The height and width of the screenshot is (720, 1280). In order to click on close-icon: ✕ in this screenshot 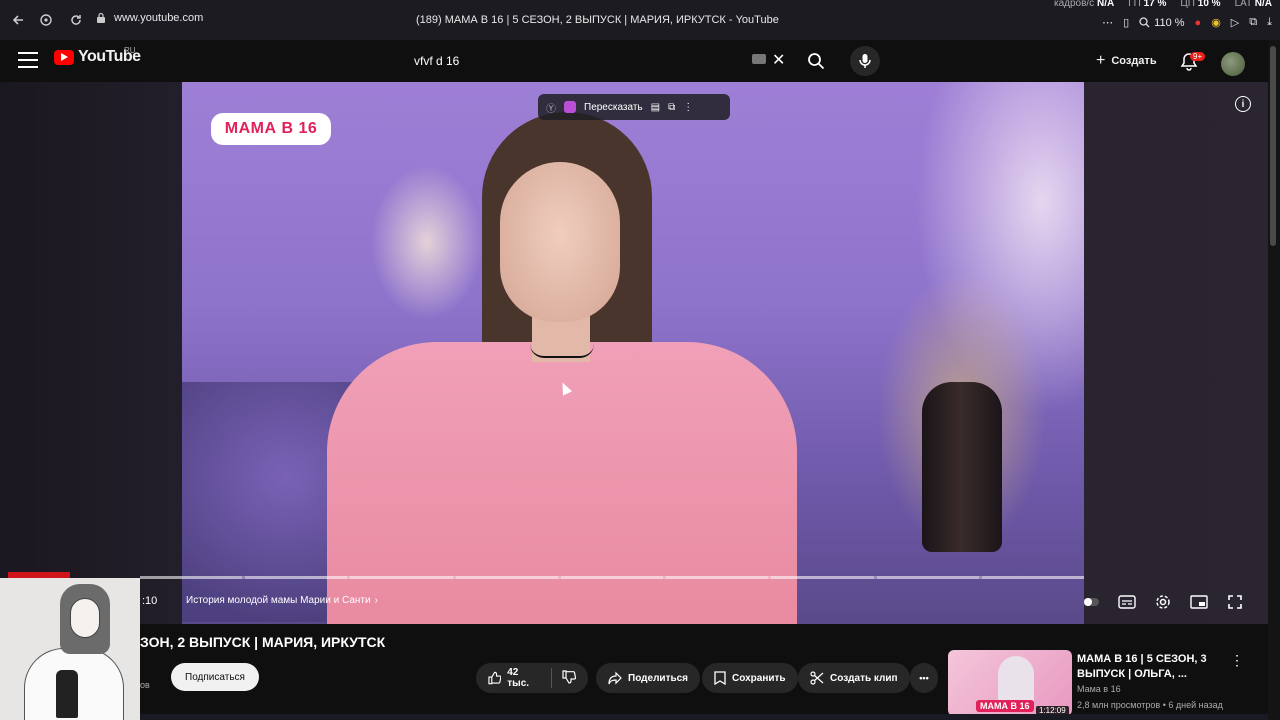, I will do `click(778, 60)`.